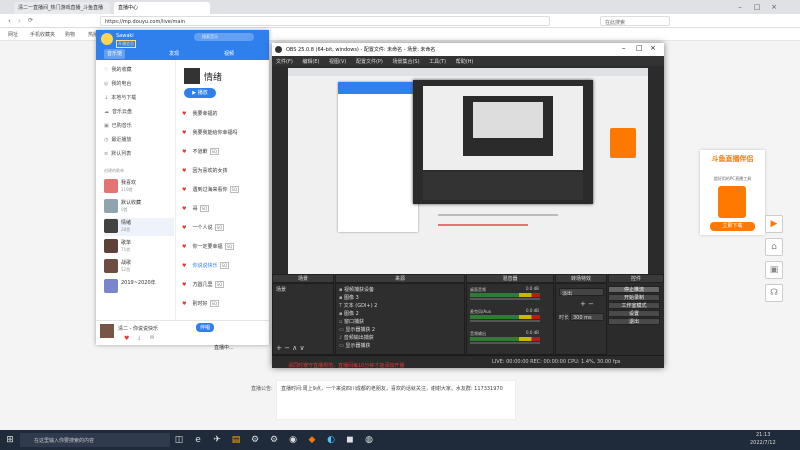 The height and width of the screenshot is (450, 800). I want to click on browser-icon: ◐, so click(331, 440).